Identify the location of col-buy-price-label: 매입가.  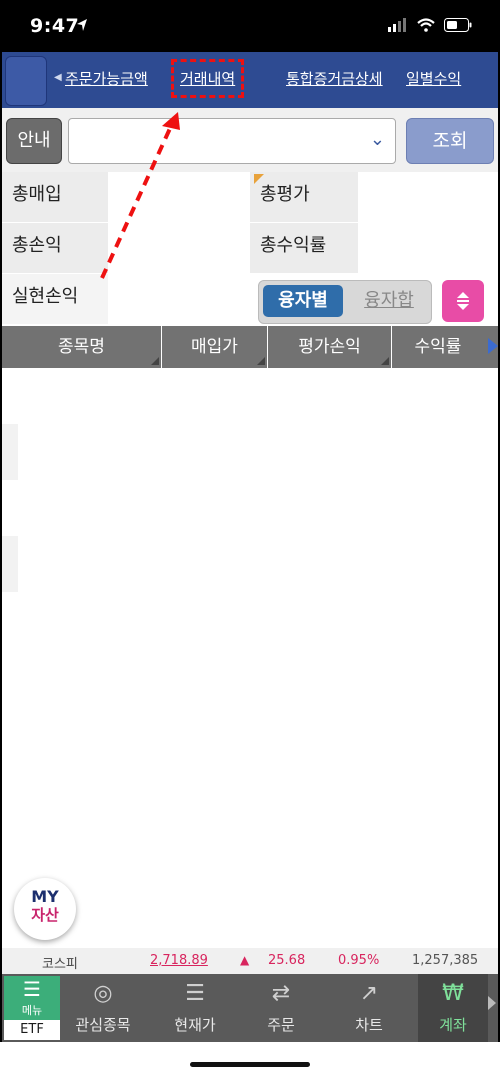
(214, 347).